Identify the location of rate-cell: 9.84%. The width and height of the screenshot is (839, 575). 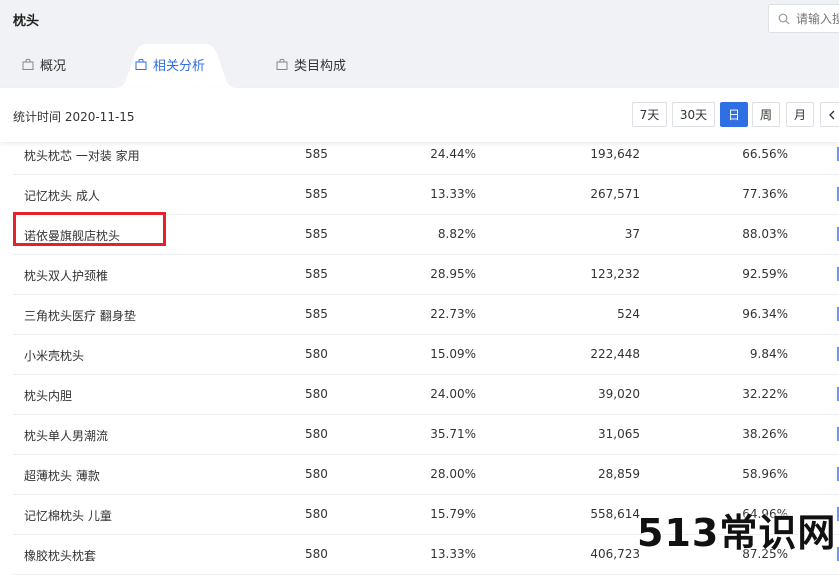
(768, 354).